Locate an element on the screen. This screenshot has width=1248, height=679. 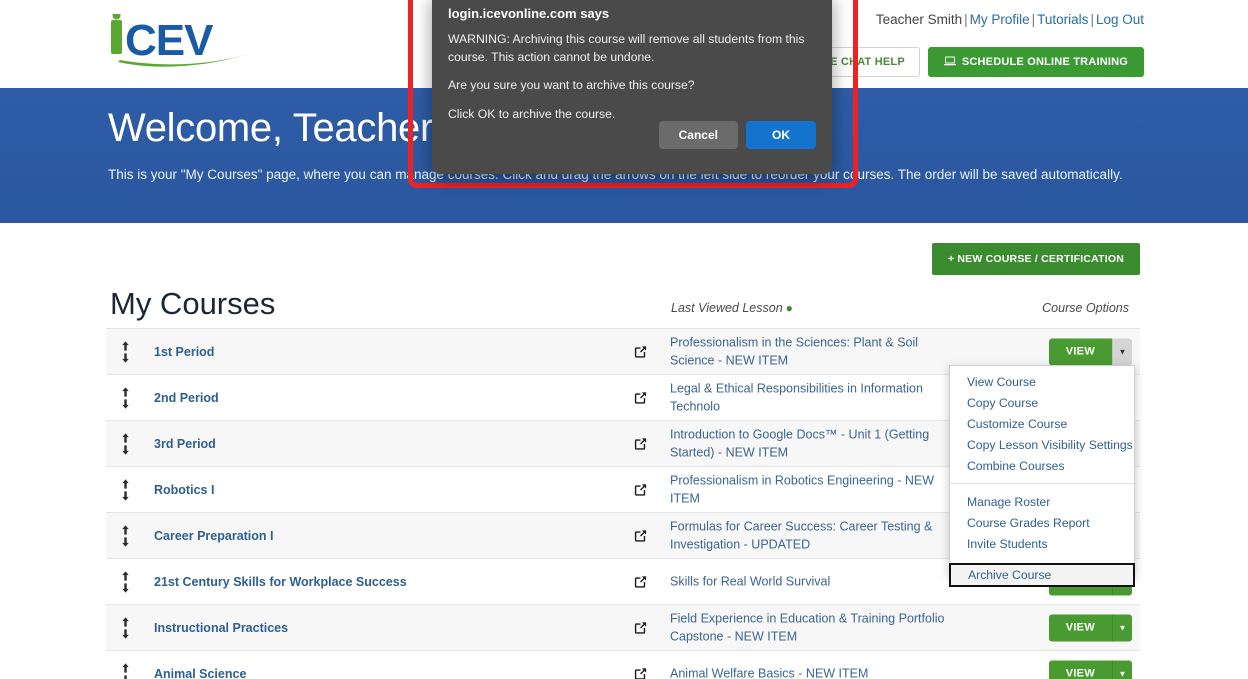
speech-bubble-icon: ● is located at coordinates (789, 308).